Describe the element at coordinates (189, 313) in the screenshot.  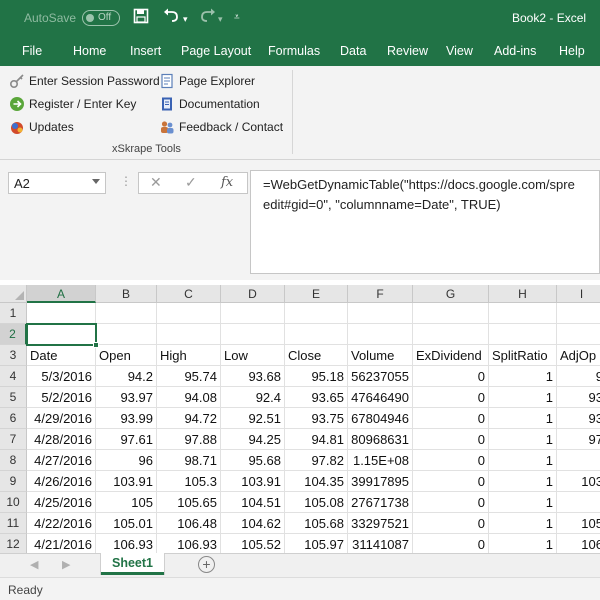
I see `cell-c1` at that location.